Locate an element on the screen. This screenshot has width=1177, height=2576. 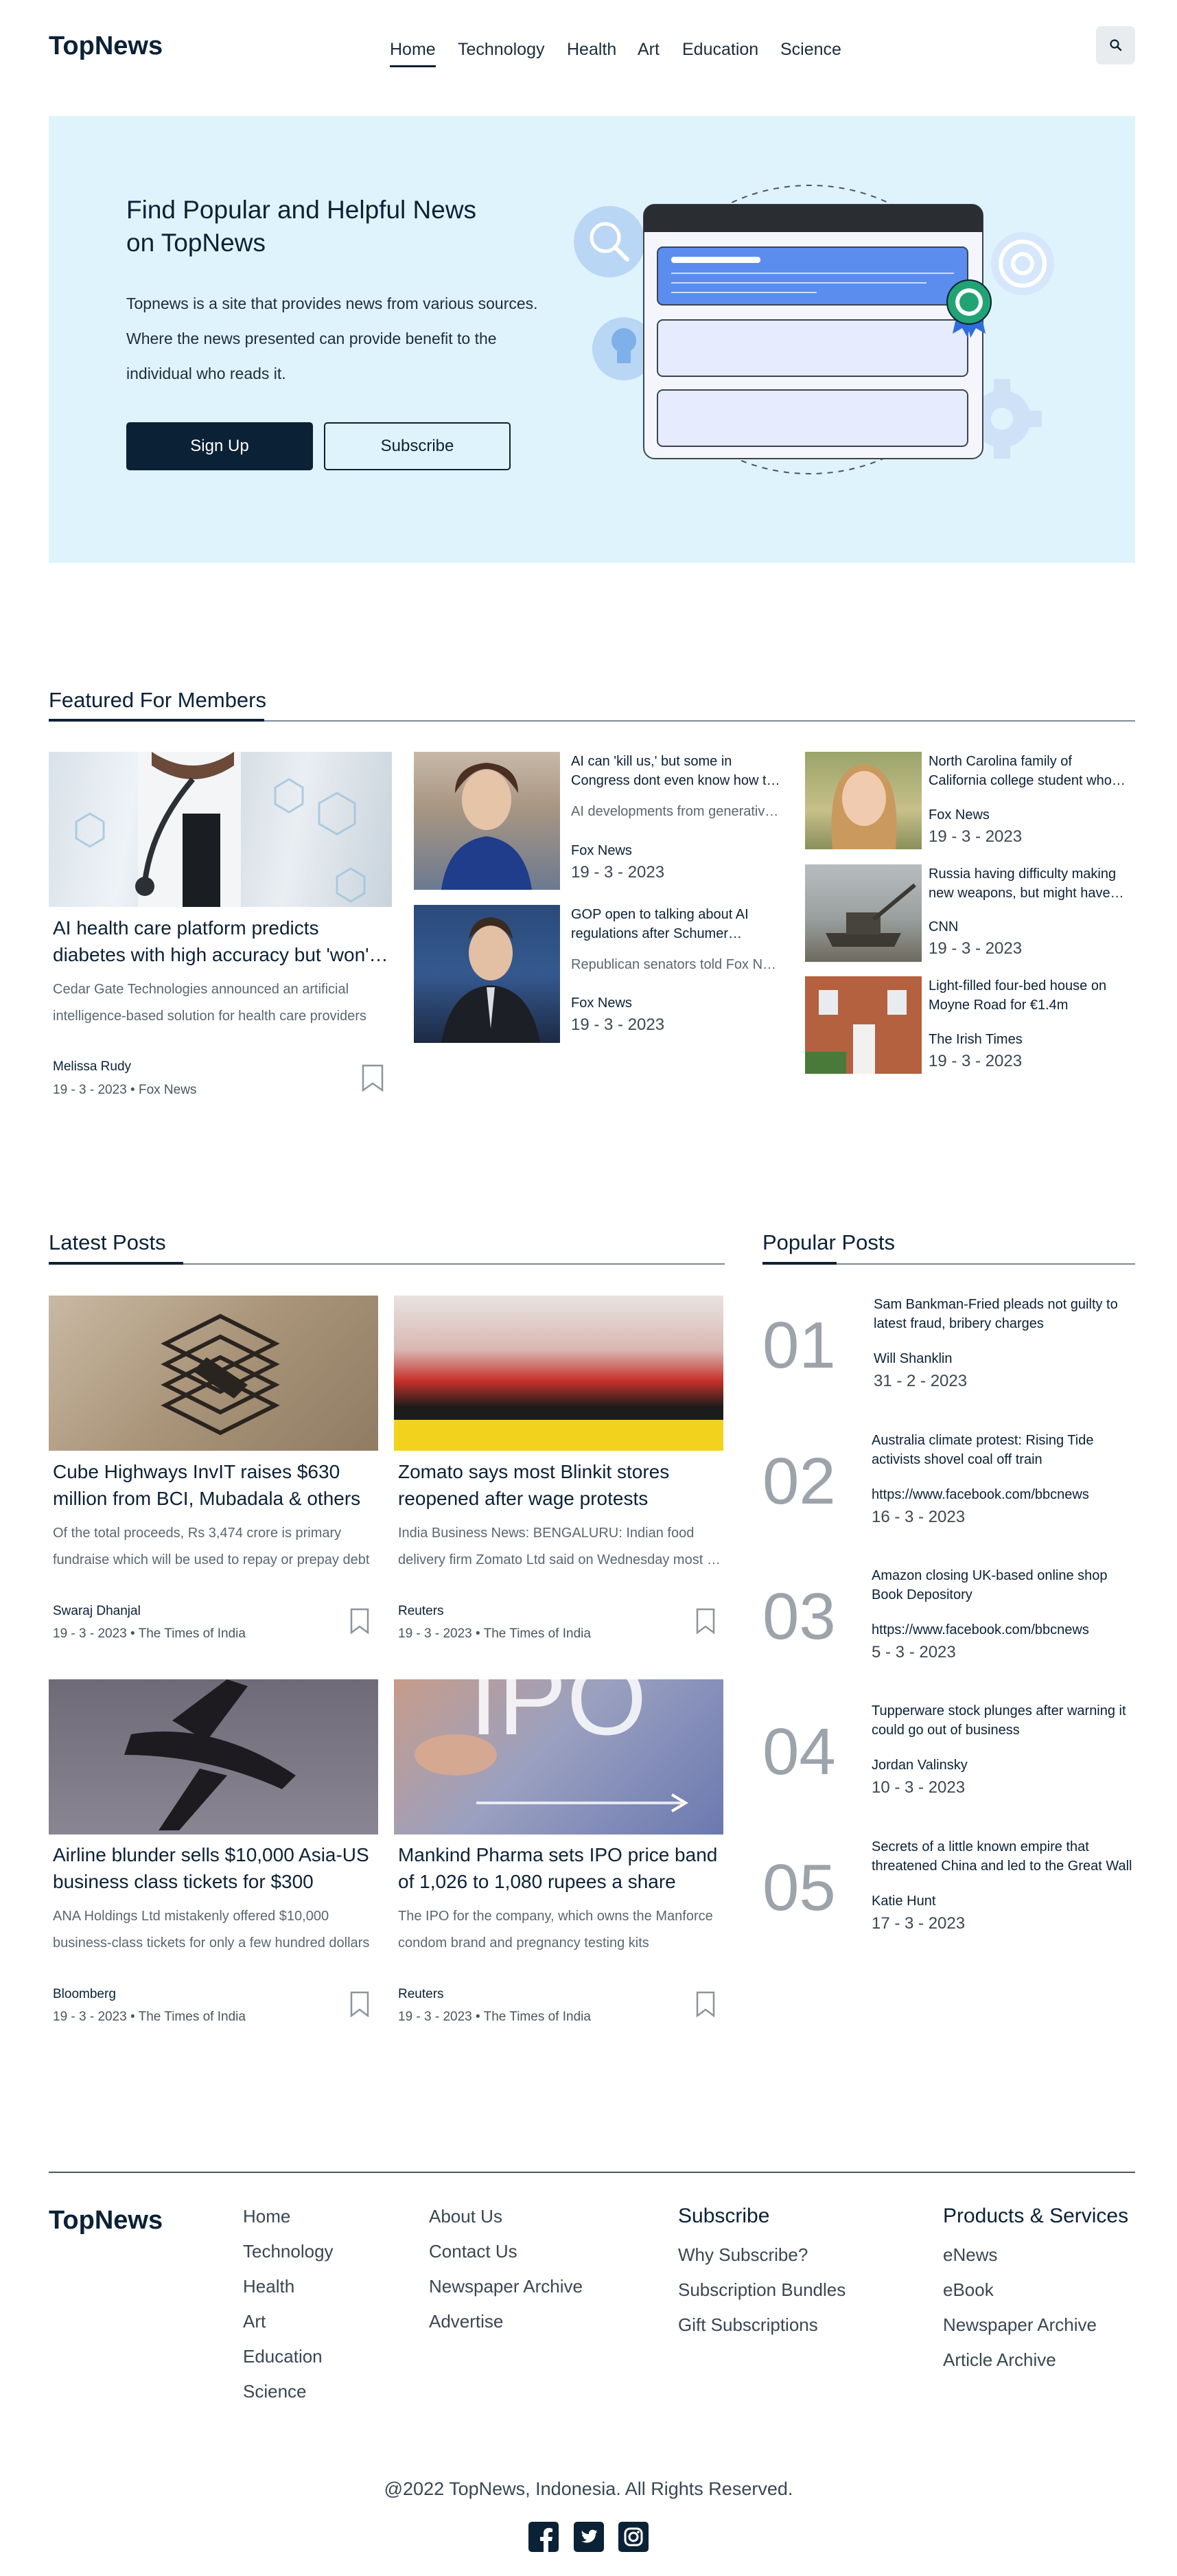
popular-author-4: Jordan Valinsky is located at coordinates (920, 1765).